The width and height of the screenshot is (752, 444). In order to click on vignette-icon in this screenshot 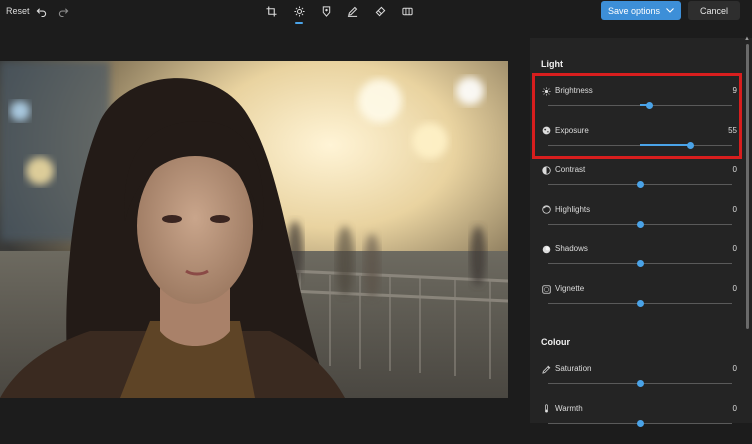, I will do `click(546, 289)`.